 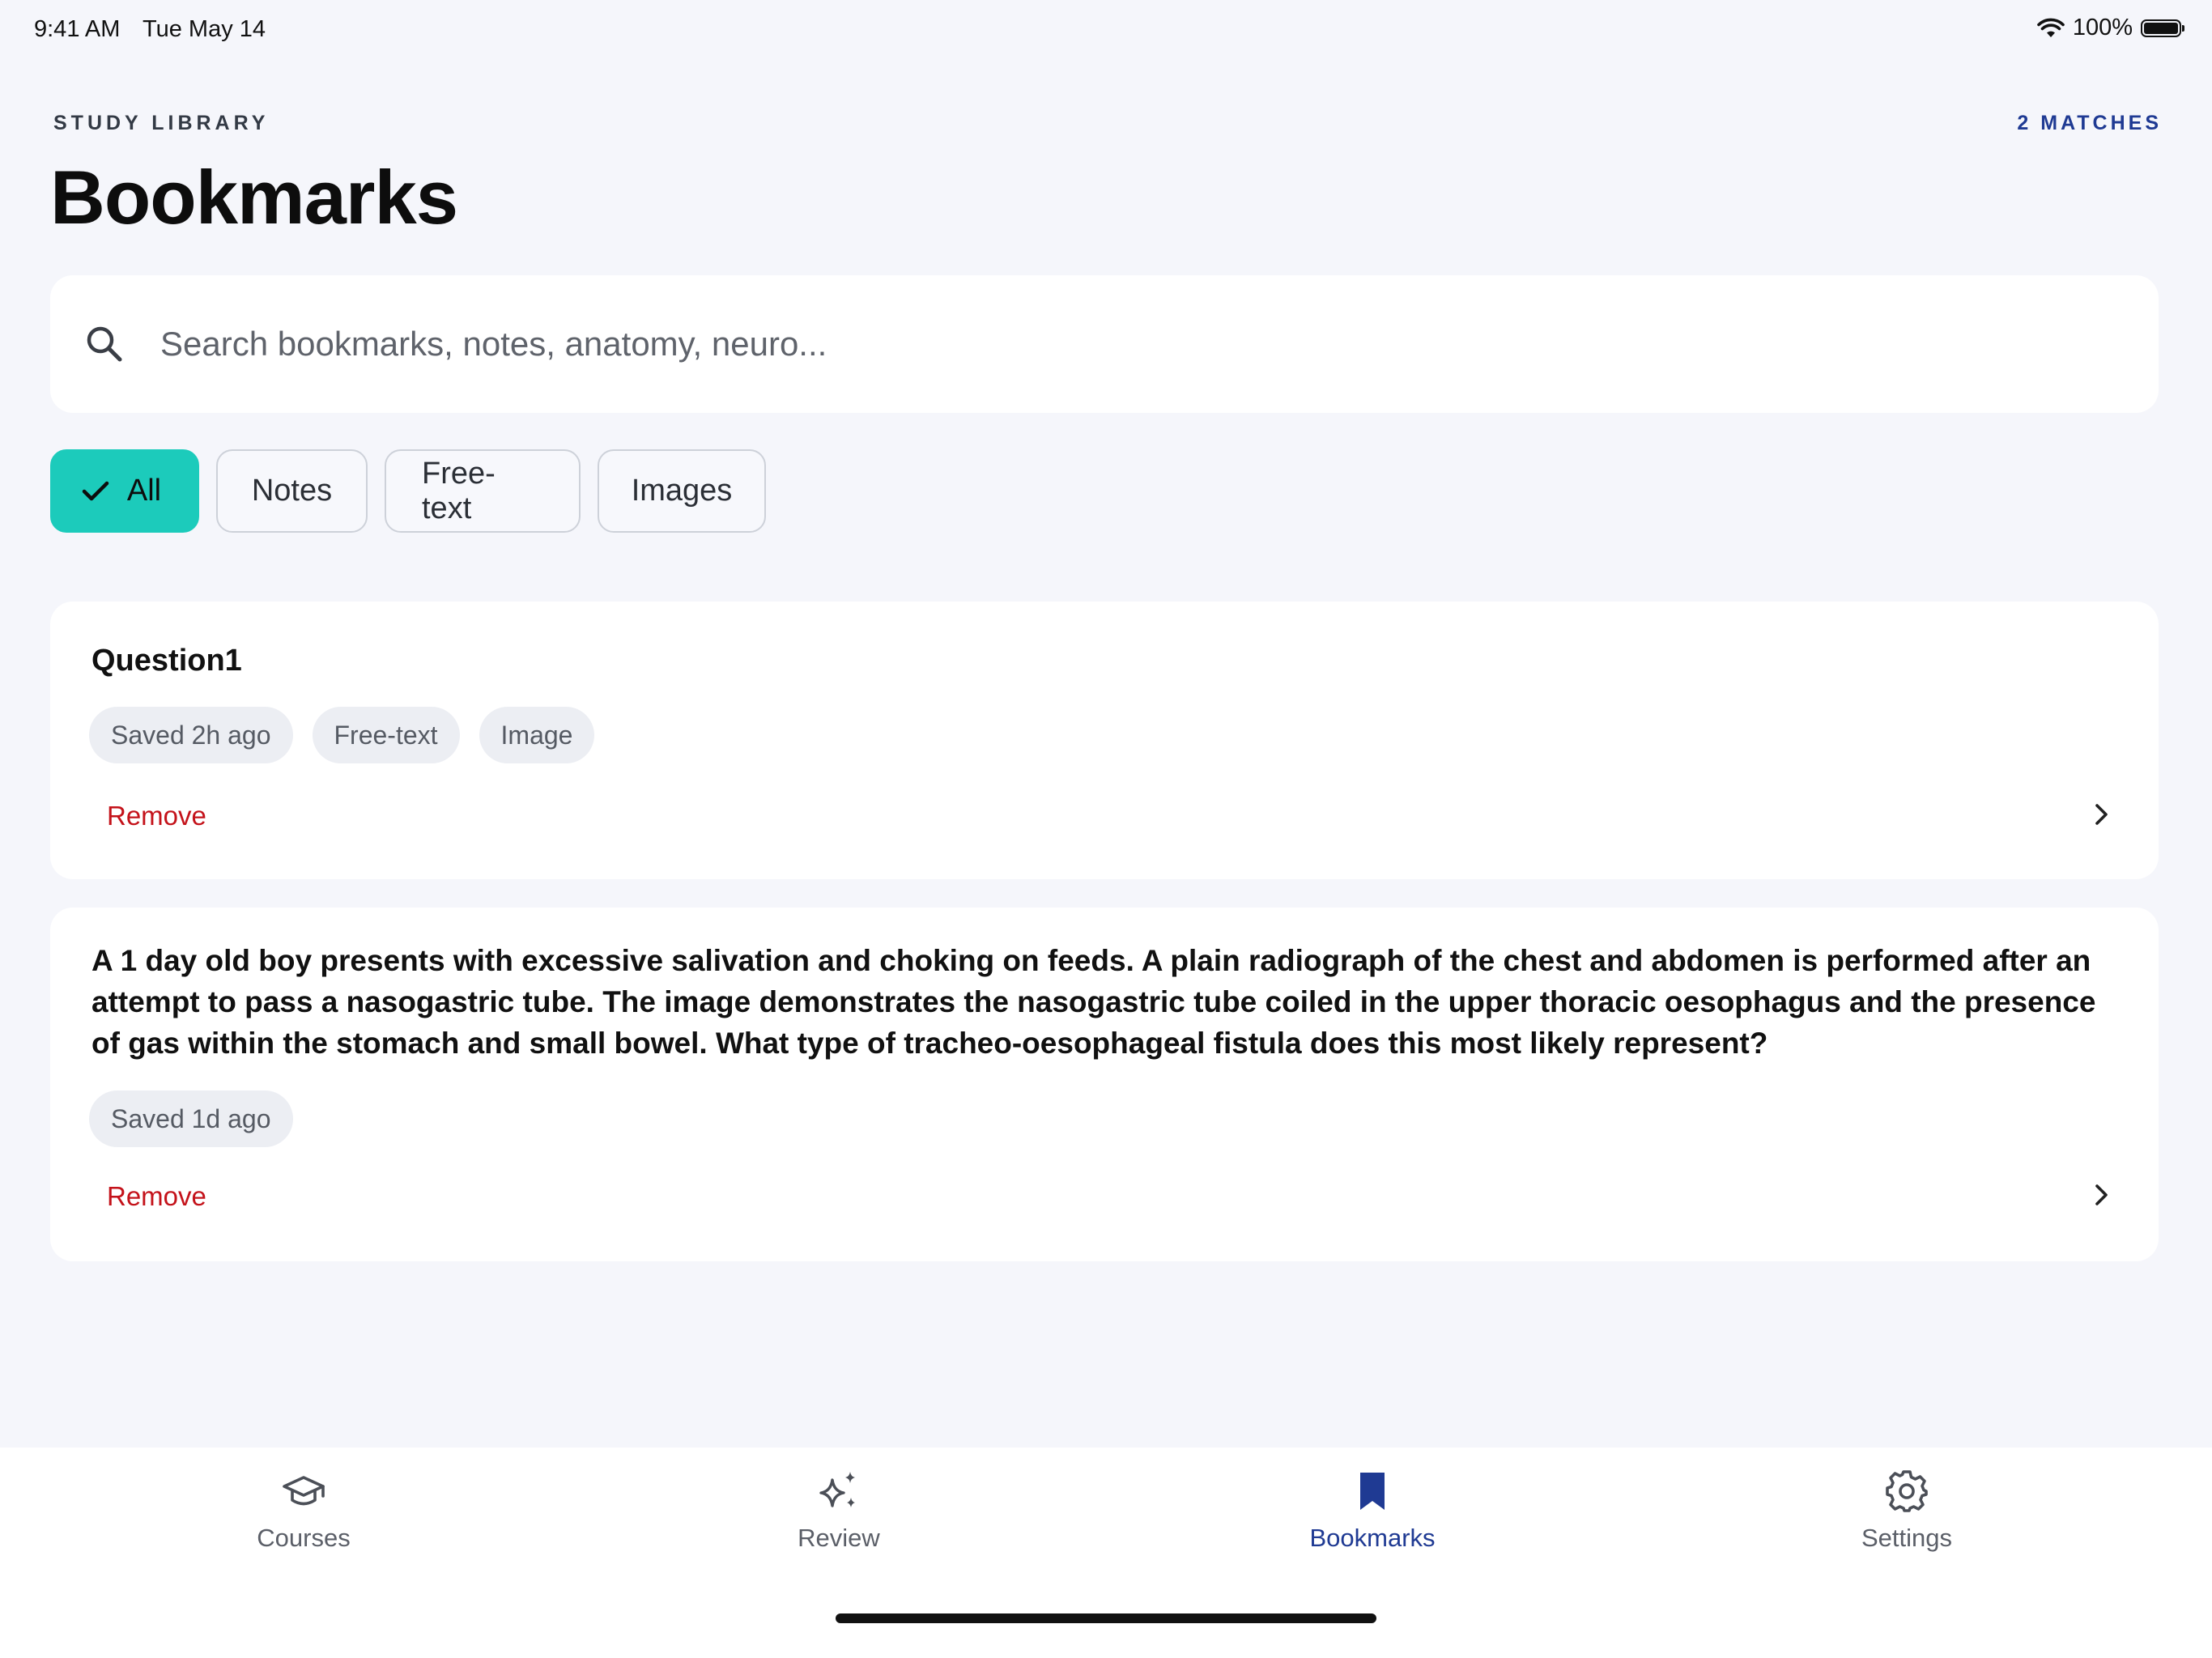 I want to click on section-eyebrow: STUDY LIBRARY, so click(x=162, y=123).